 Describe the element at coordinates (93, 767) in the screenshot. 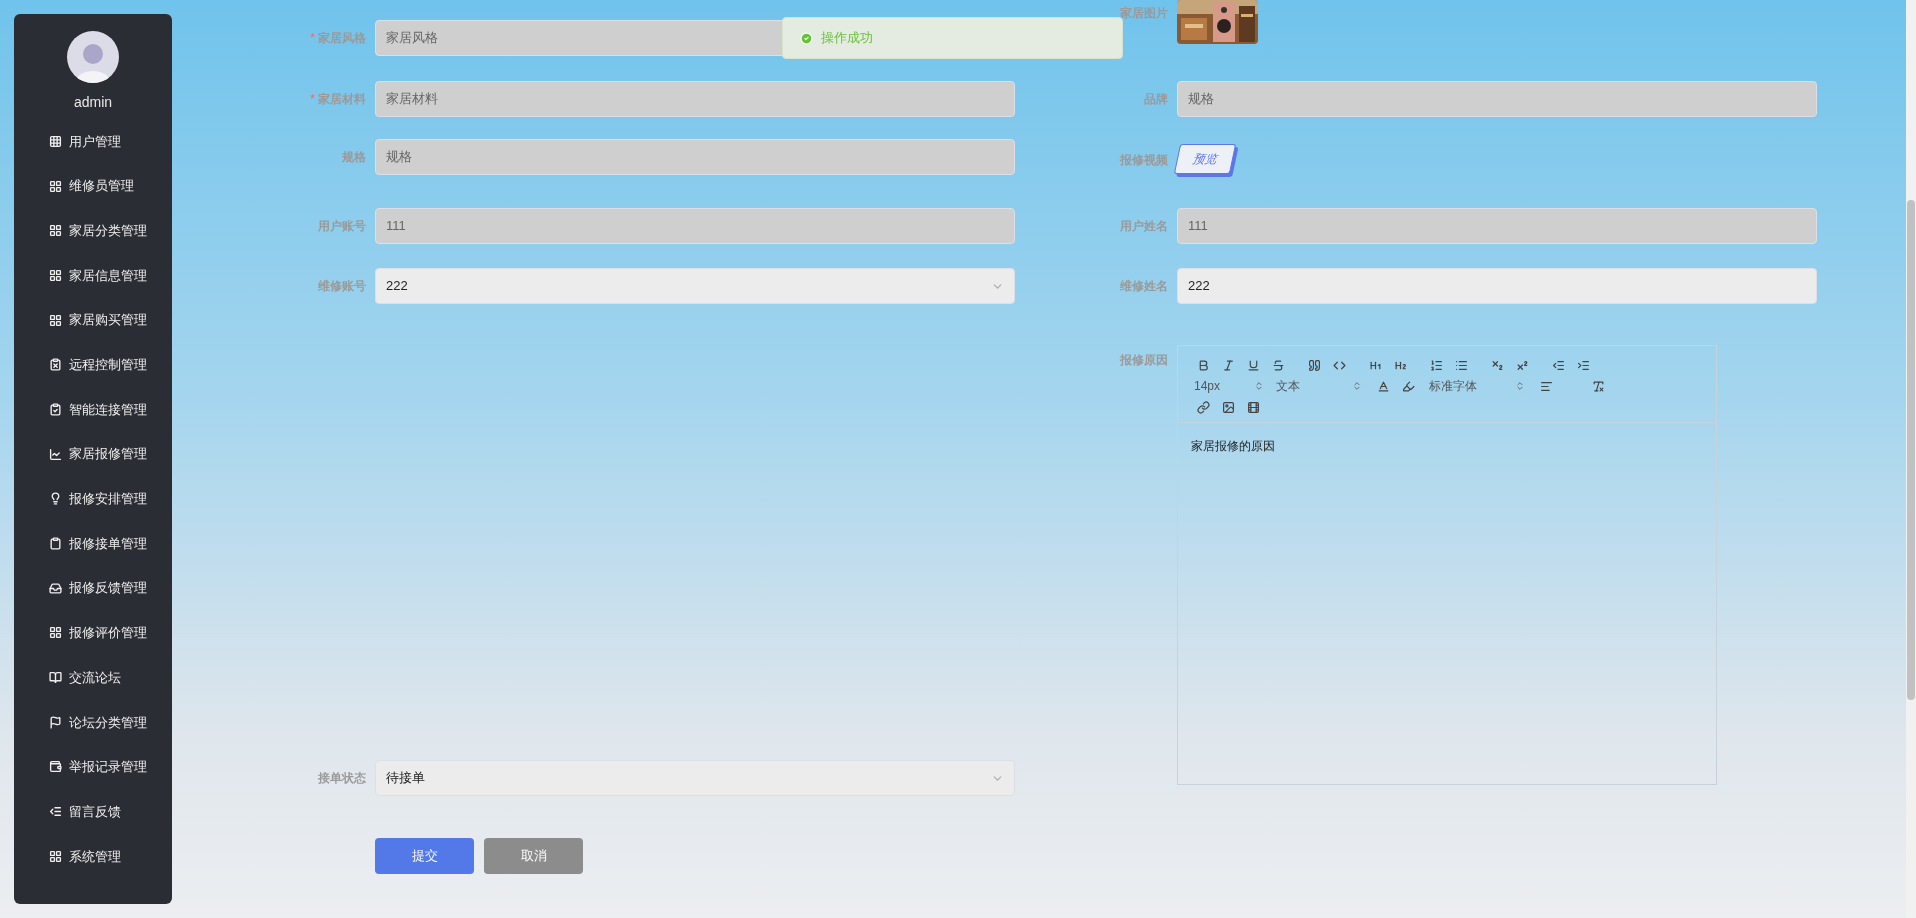

I see `sidebar-item: 举报记录管理` at that location.